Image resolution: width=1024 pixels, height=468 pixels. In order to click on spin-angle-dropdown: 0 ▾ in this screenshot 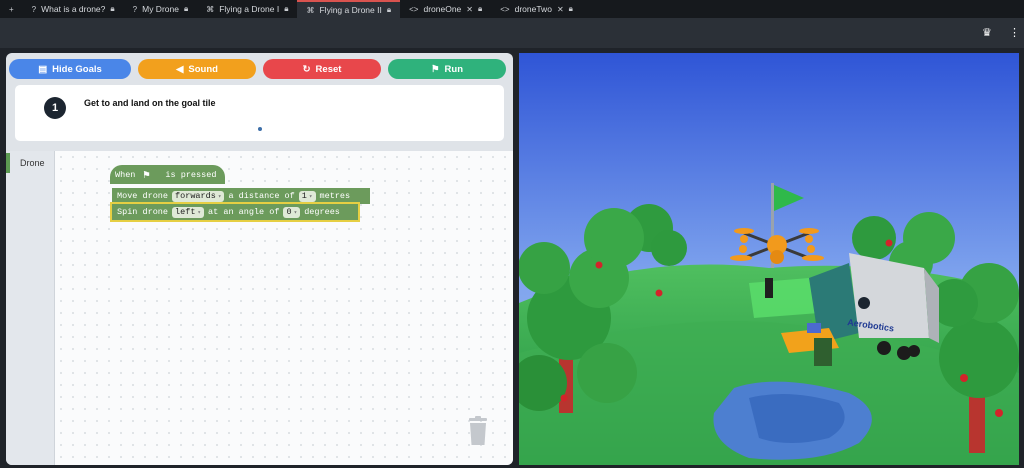, I will do `click(292, 212)`.